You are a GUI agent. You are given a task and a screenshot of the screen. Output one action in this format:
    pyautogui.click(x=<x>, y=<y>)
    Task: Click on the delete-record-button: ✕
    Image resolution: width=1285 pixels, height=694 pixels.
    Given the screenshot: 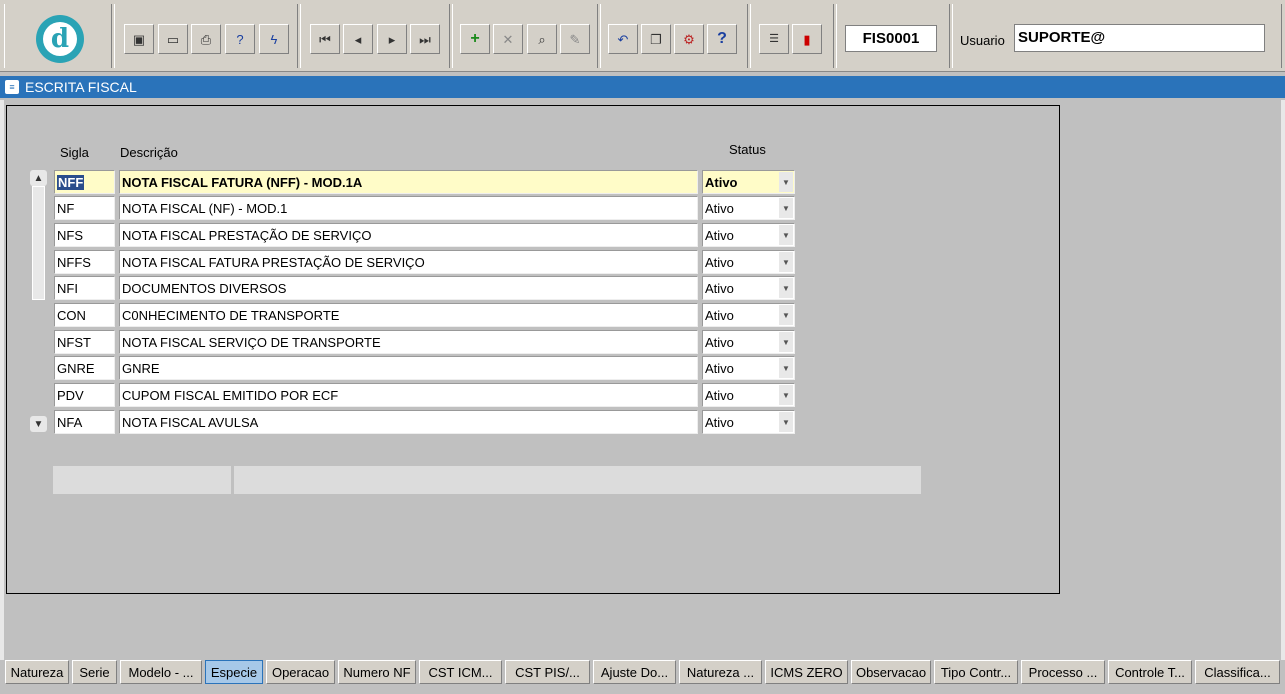 What is the action you would take?
    pyautogui.click(x=508, y=39)
    